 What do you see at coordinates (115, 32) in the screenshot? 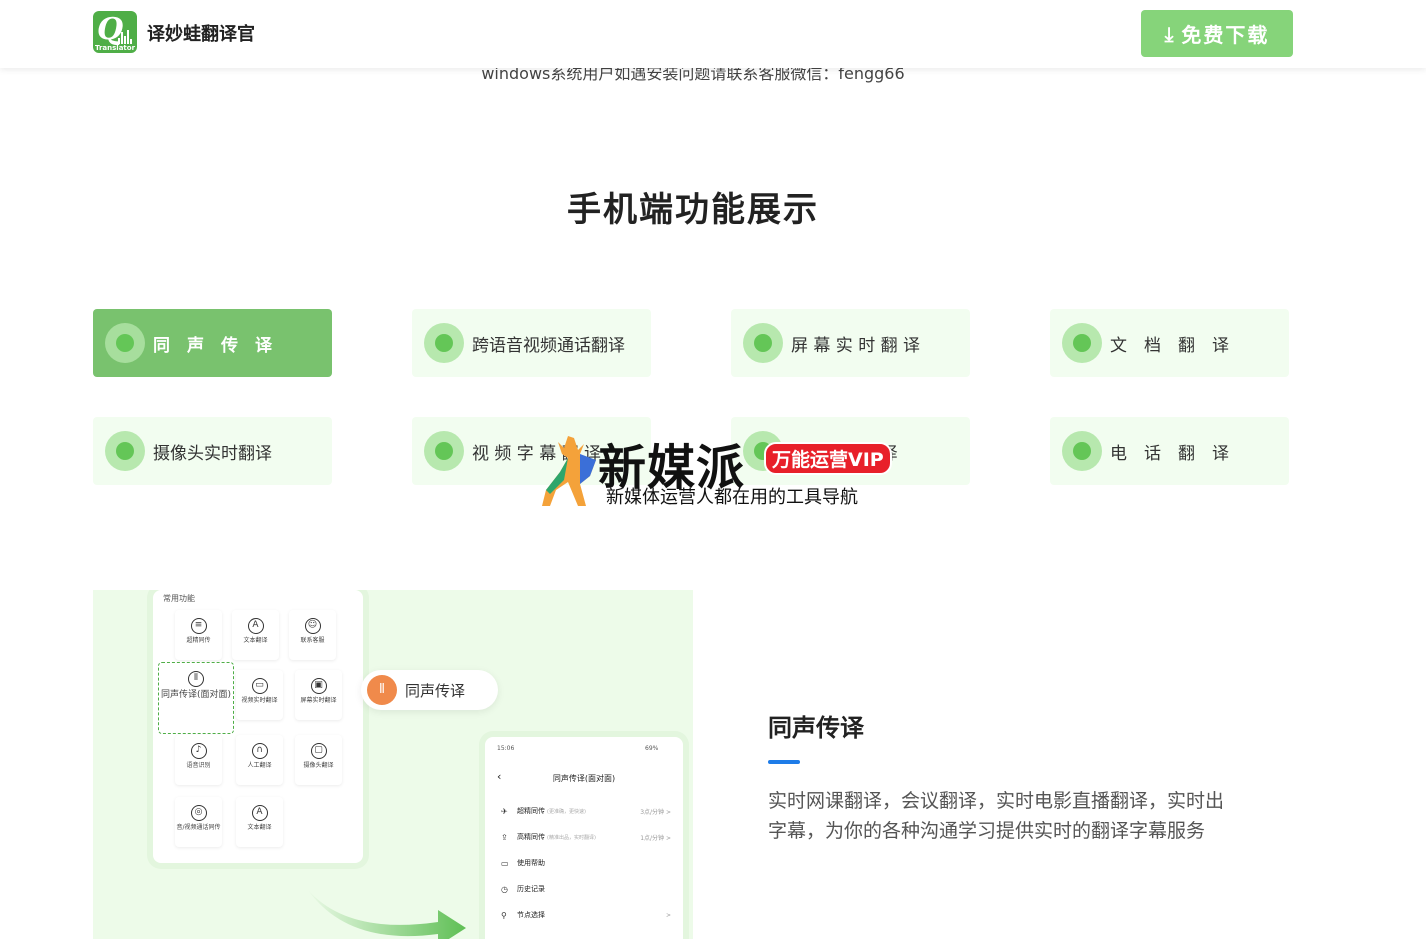
I see `logo: Q Translator` at bounding box center [115, 32].